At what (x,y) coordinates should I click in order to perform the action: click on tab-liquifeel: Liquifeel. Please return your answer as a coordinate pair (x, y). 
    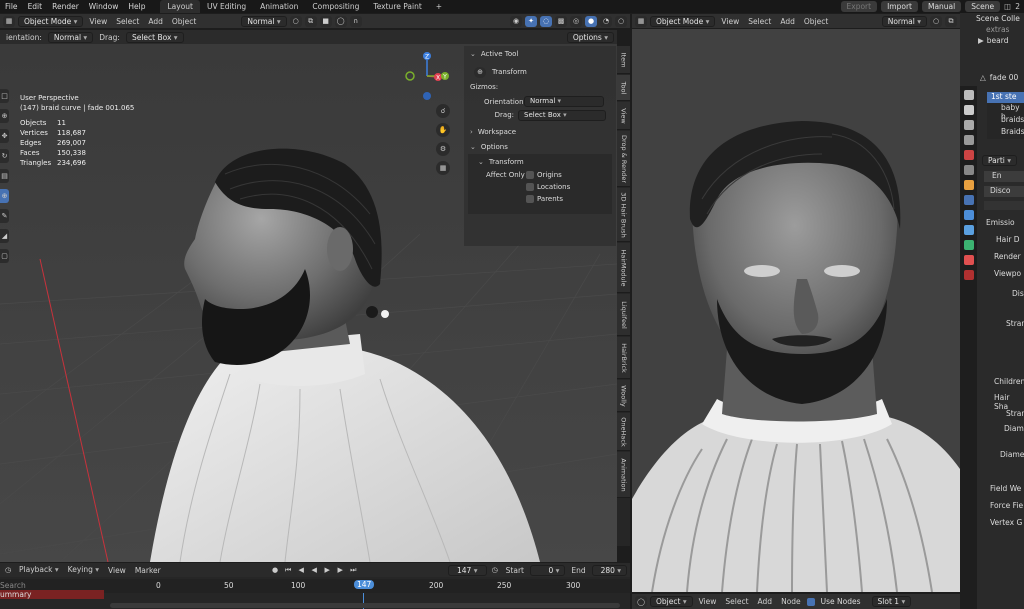
    Looking at the image, I should click on (623, 315).